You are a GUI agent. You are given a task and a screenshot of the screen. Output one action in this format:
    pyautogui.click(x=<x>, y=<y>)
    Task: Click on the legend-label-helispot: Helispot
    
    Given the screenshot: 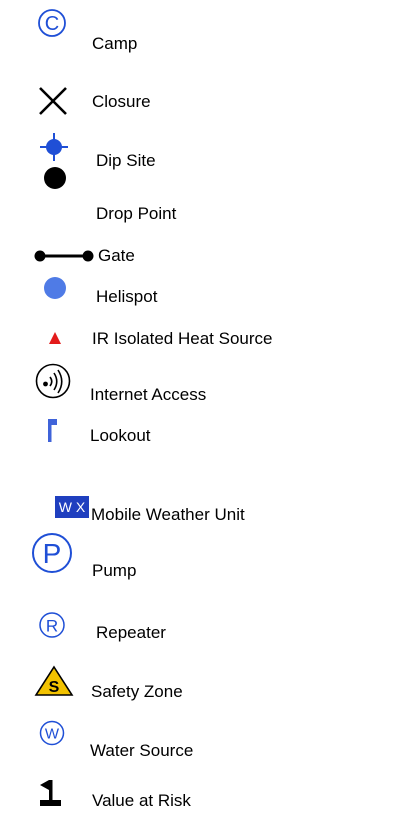 What is the action you would take?
    pyautogui.click(x=127, y=296)
    